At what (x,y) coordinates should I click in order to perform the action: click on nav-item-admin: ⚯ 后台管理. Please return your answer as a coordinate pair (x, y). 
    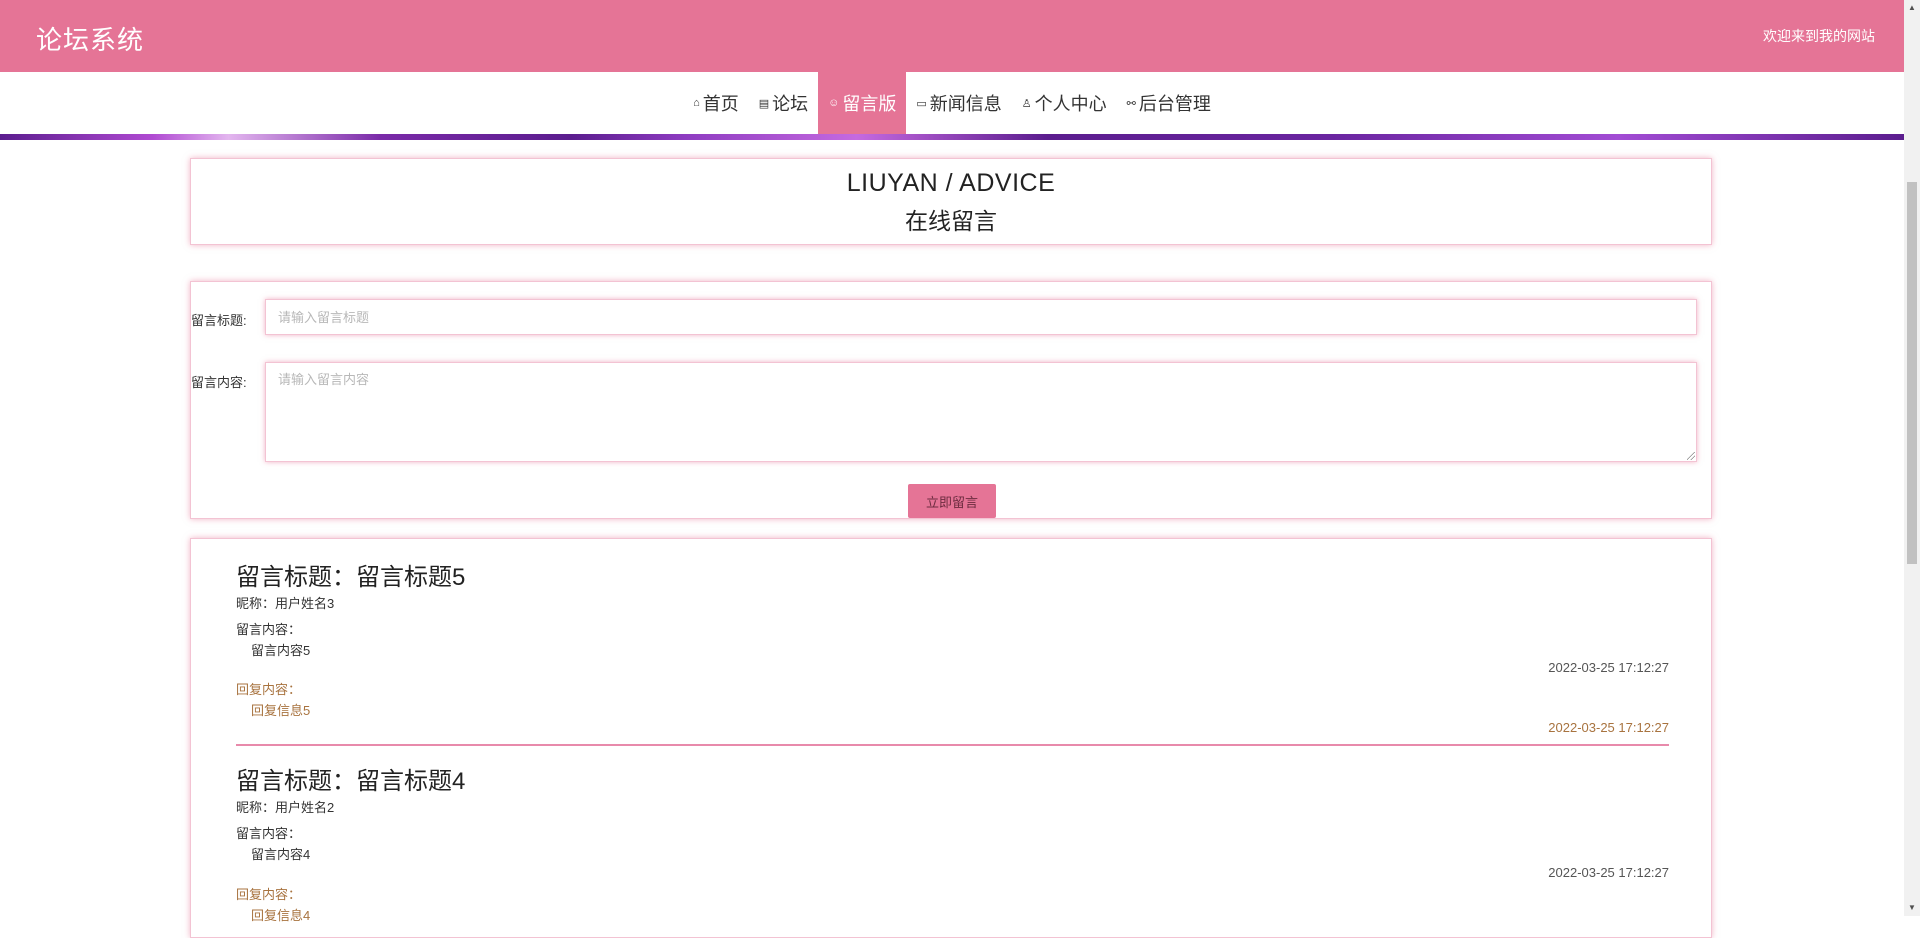
    Looking at the image, I should click on (1169, 103).